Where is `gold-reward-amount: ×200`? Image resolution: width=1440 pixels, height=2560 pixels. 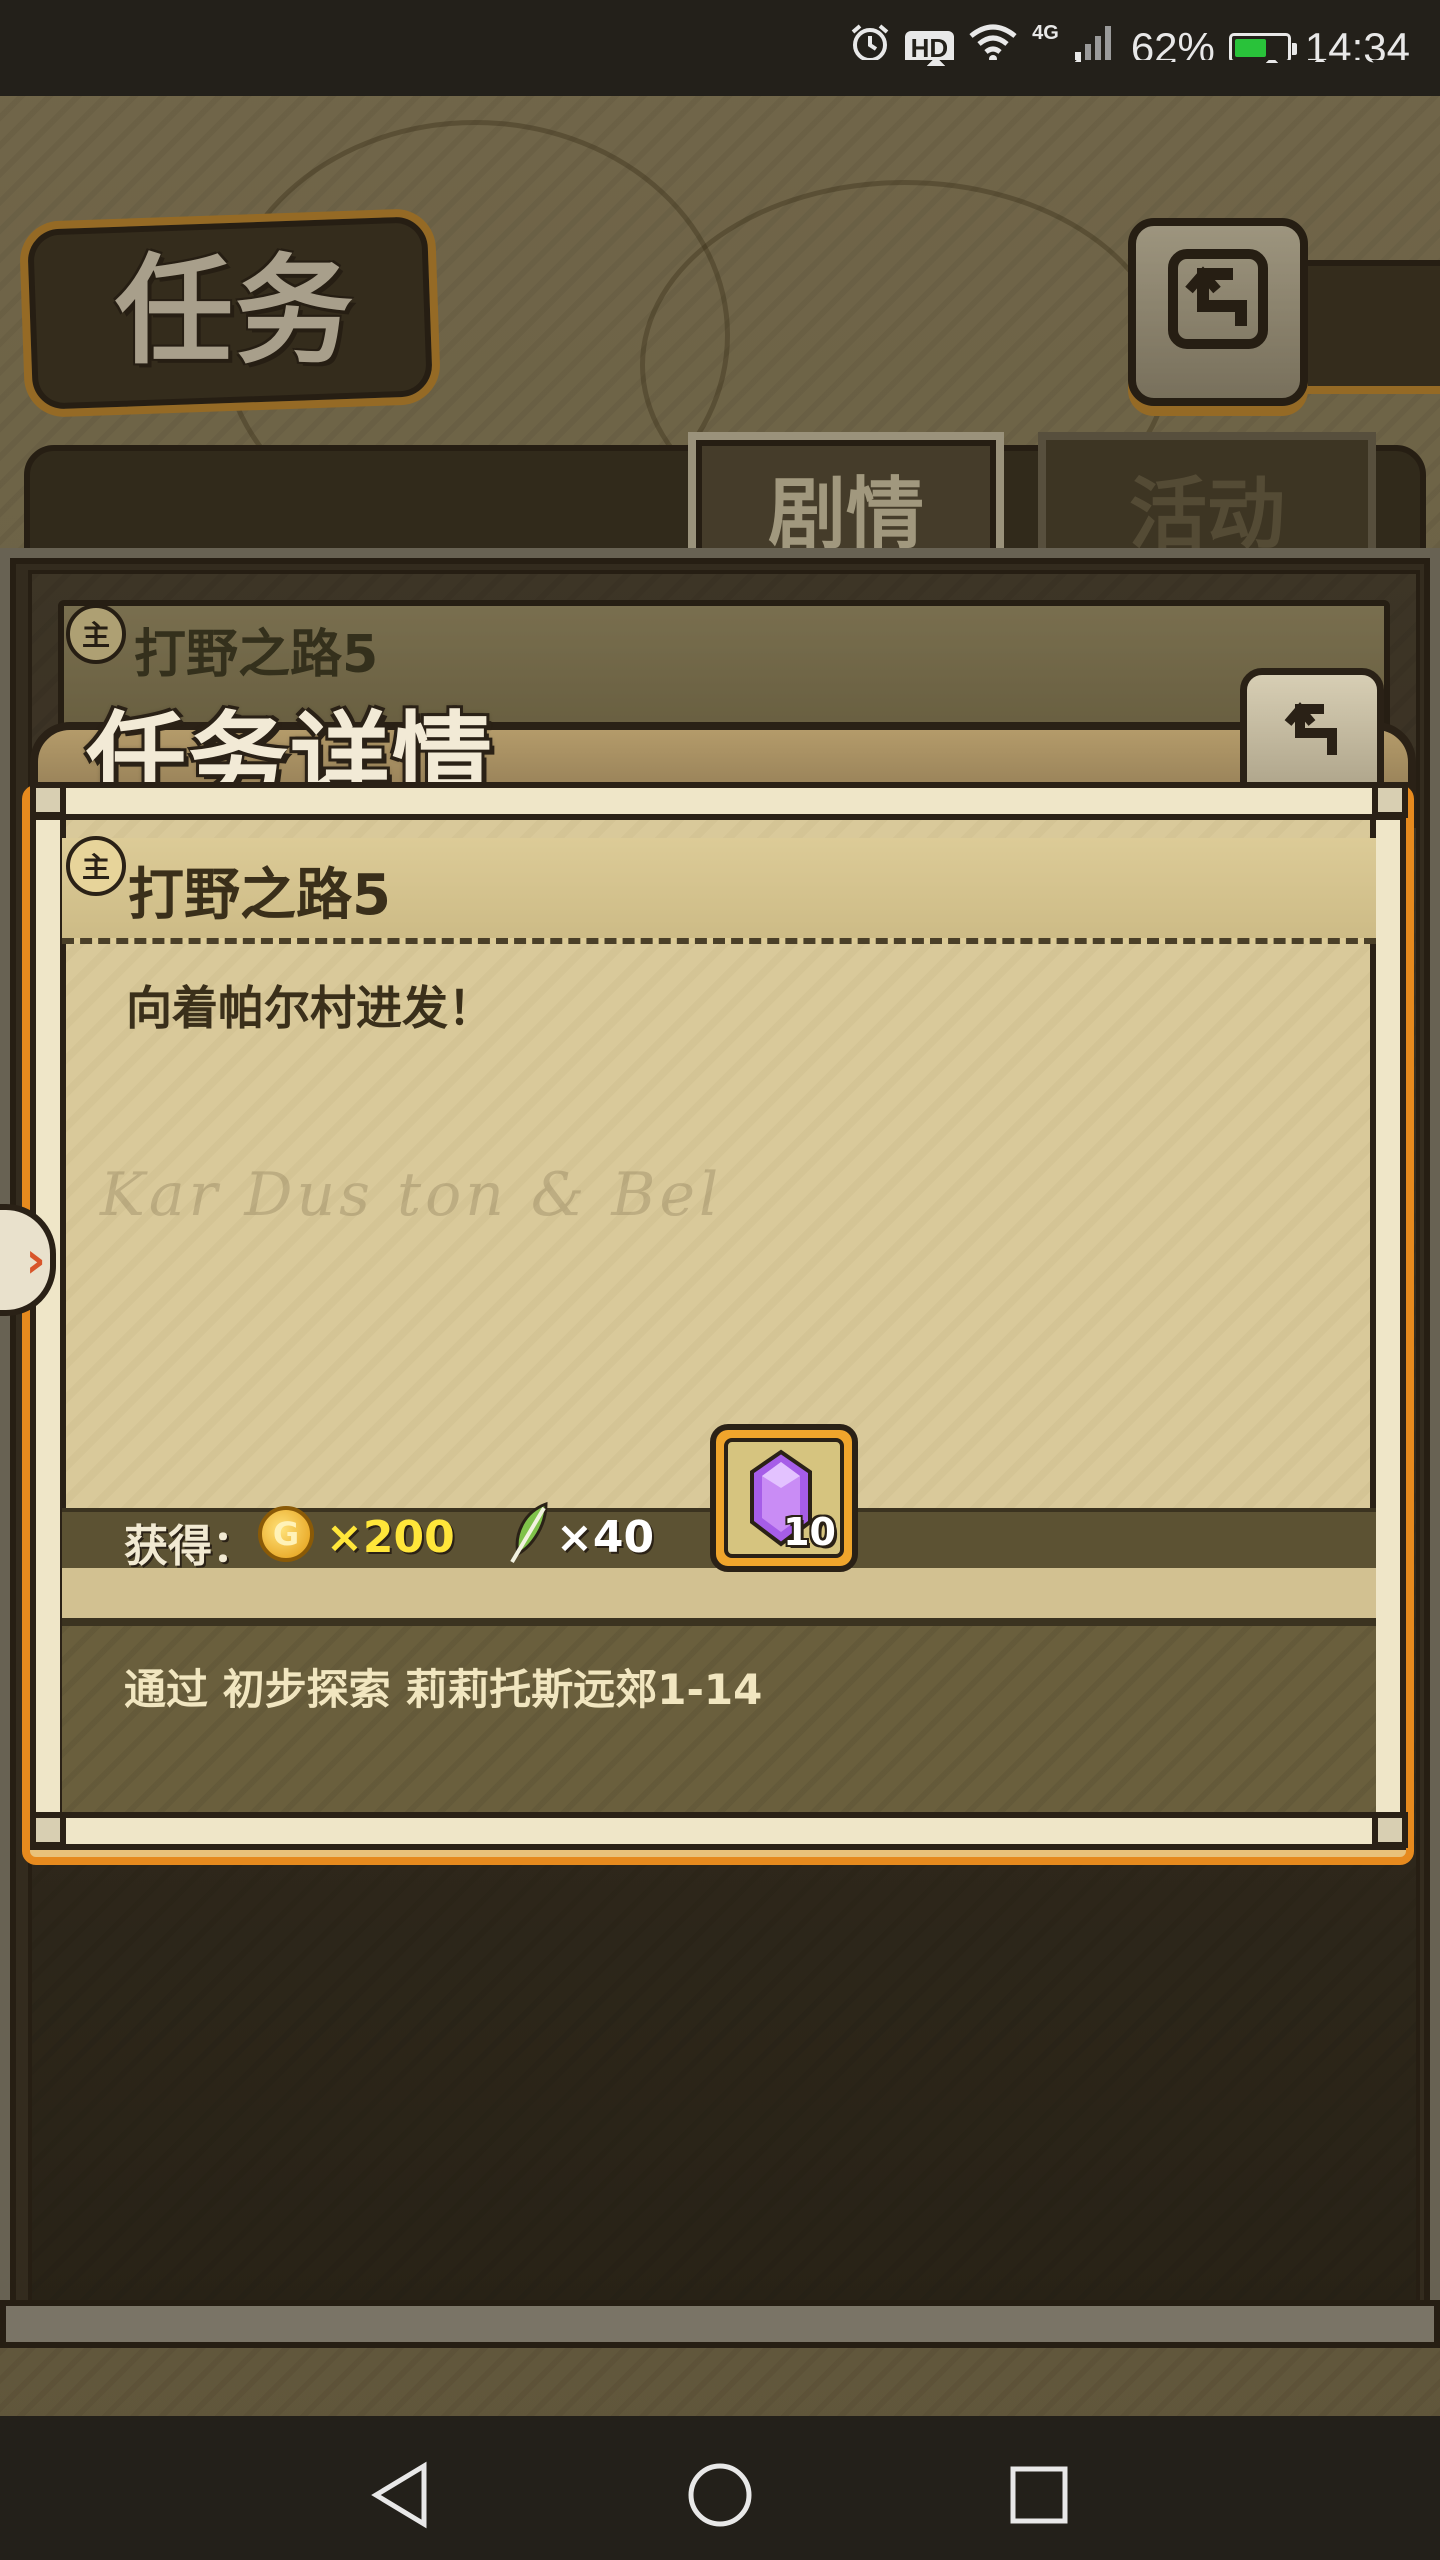
gold-reward-amount: ×200 is located at coordinates (390, 1537).